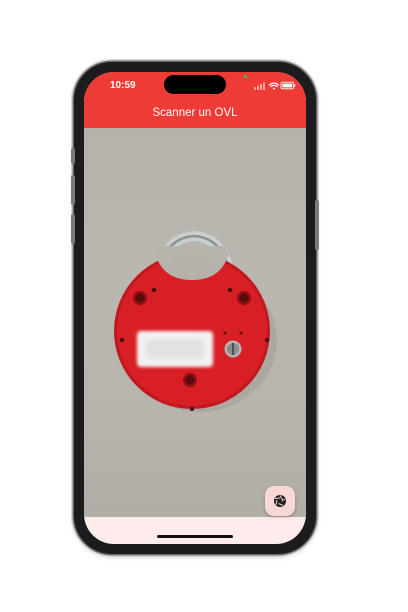 The height and width of the screenshot is (612, 408). I want to click on power-button, so click(317, 225).